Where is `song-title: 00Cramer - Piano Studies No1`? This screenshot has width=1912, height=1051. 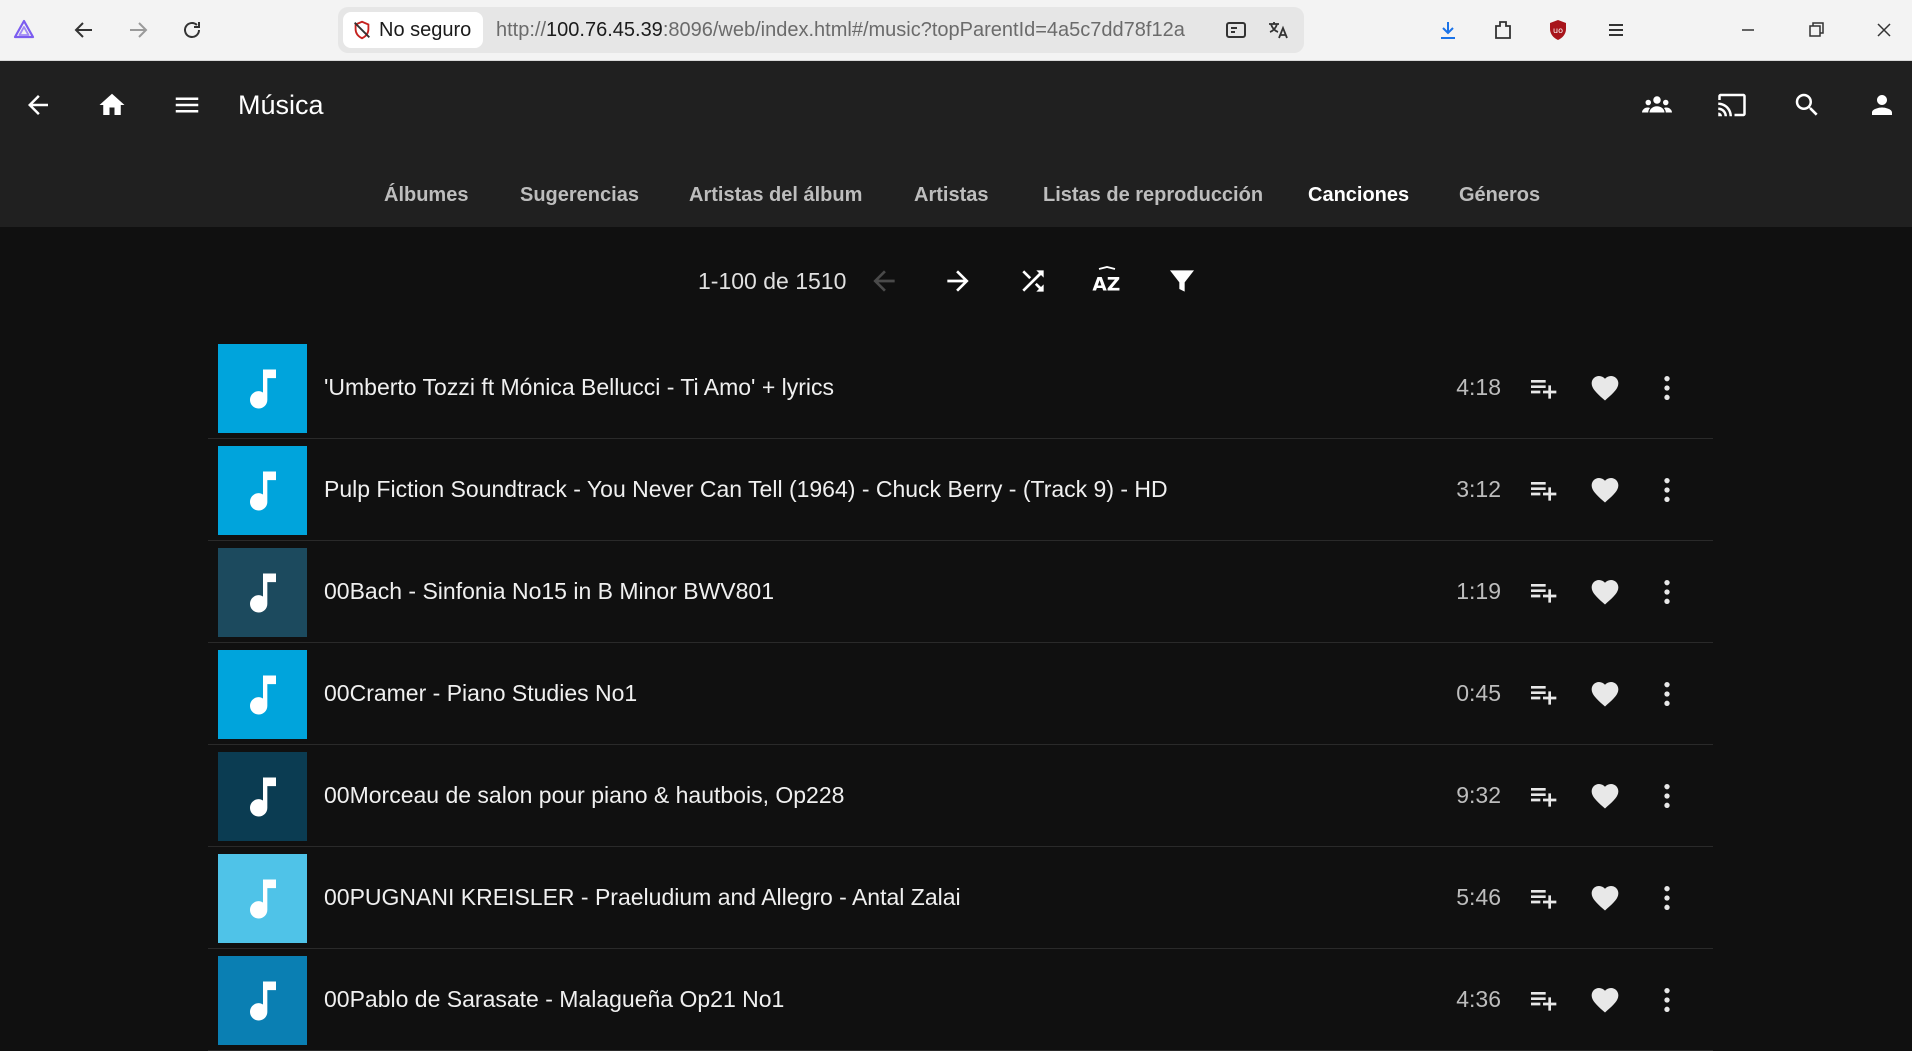 song-title: 00Cramer - Piano Studies No1 is located at coordinates (480, 693).